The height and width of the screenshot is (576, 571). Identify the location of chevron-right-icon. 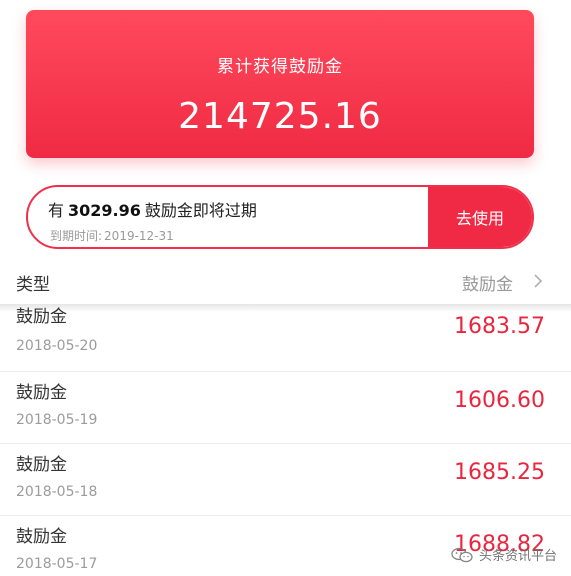
(538, 281).